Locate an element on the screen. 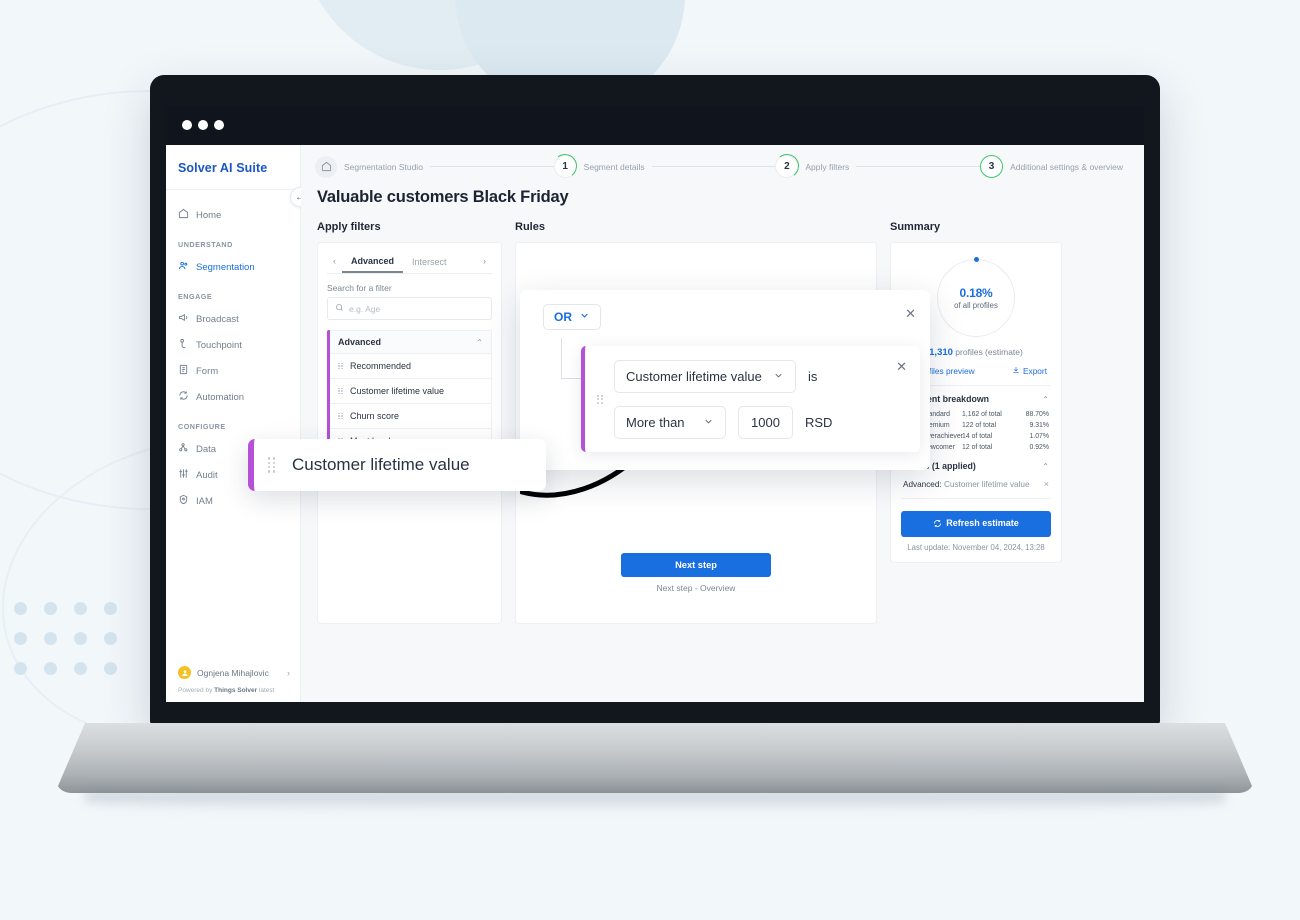 This screenshot has width=1300, height=920. breakdown-pct: 88.70% is located at coordinates (1037, 414).